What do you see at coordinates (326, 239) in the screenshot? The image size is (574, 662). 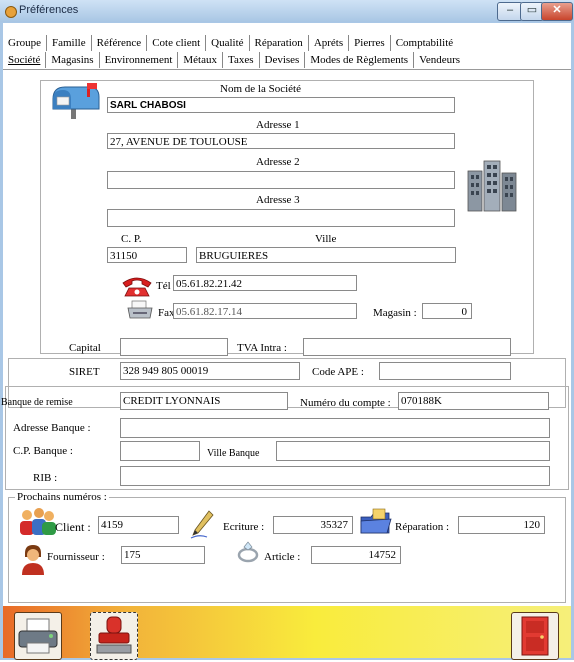 I see `ville-label: Ville` at bounding box center [326, 239].